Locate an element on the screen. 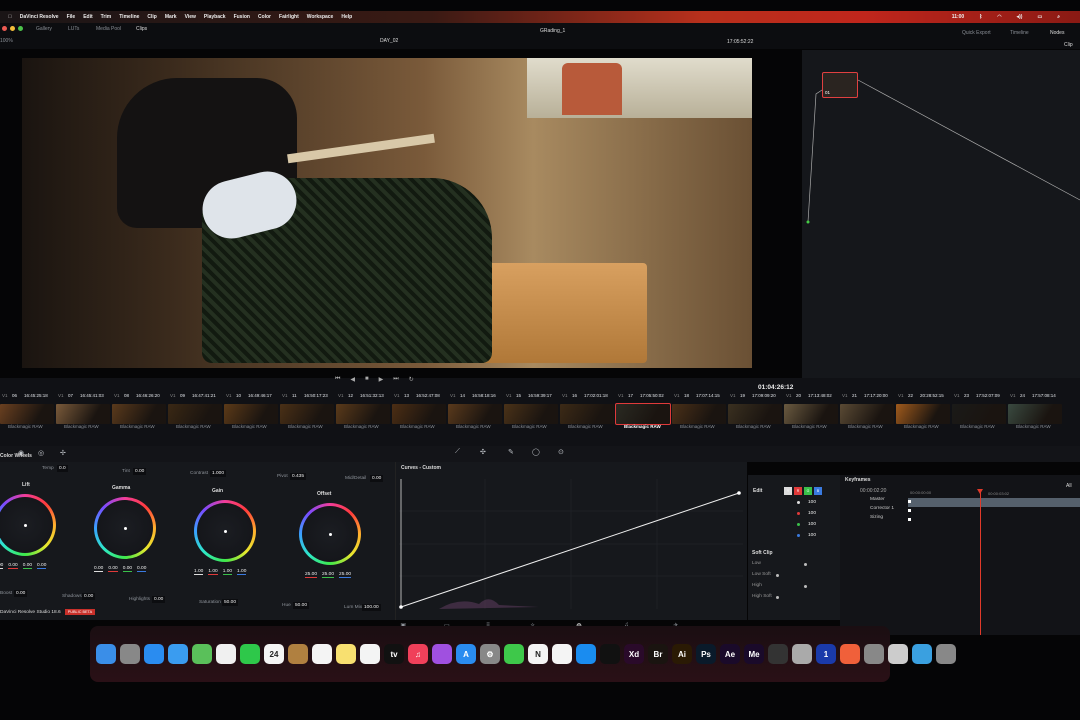 The height and width of the screenshot is (720, 1080). menu-clip: Clip is located at coordinates (151, 17).